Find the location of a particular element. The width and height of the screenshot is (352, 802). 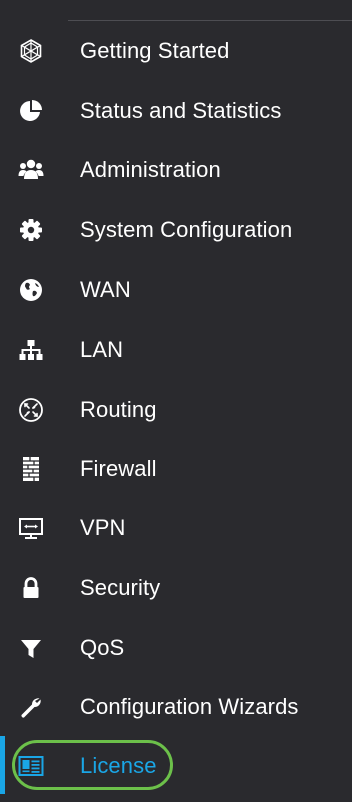

sidebar-item-qos: QoS is located at coordinates (176, 647).